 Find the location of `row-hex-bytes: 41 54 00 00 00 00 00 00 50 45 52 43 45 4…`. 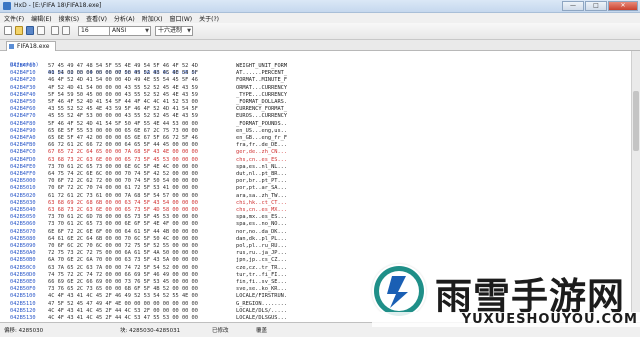

row-hex-bytes: 41 54 00 00 00 00 00 00 50 45 52 43 45 4… is located at coordinates (123, 73).